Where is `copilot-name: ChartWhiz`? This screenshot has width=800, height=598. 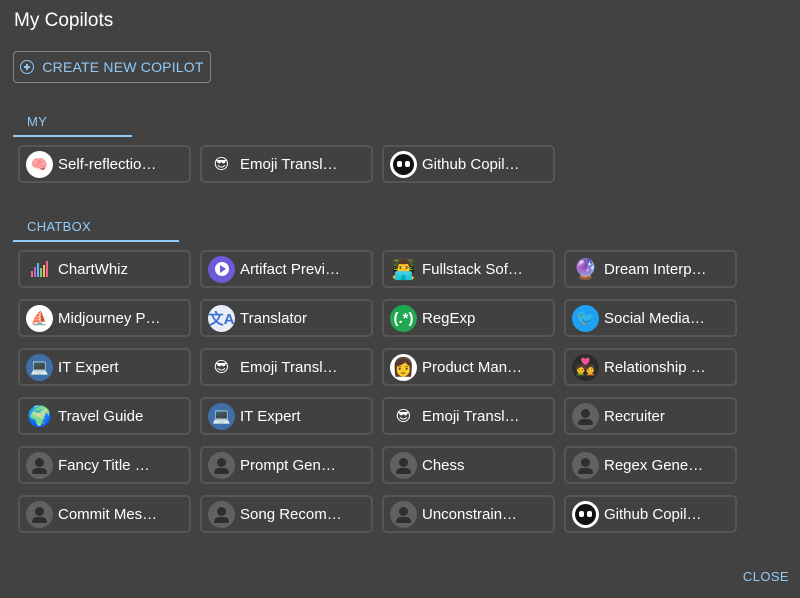 copilot-name: ChartWhiz is located at coordinates (93, 269).